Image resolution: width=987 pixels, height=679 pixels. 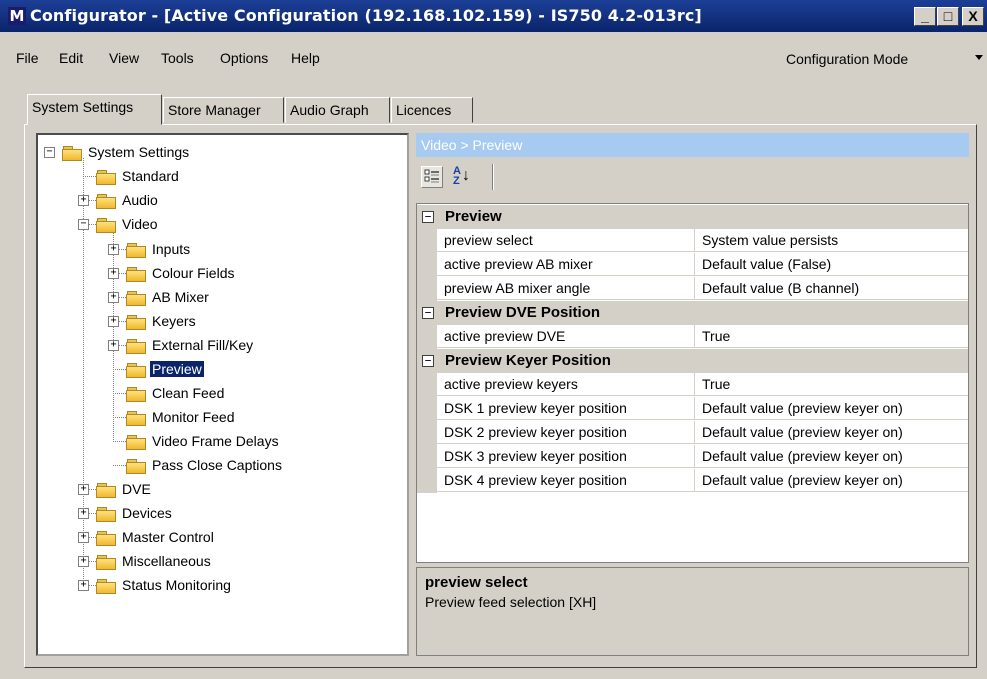 What do you see at coordinates (979, 57) in the screenshot?
I see `chevron-down-icon` at bounding box center [979, 57].